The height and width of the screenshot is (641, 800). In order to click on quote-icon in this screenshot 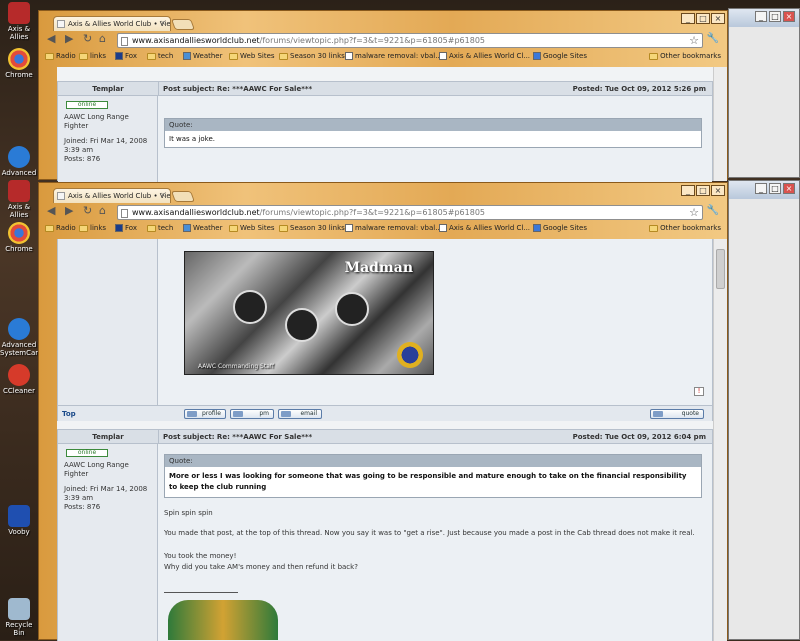, I will do `click(658, 414)`.